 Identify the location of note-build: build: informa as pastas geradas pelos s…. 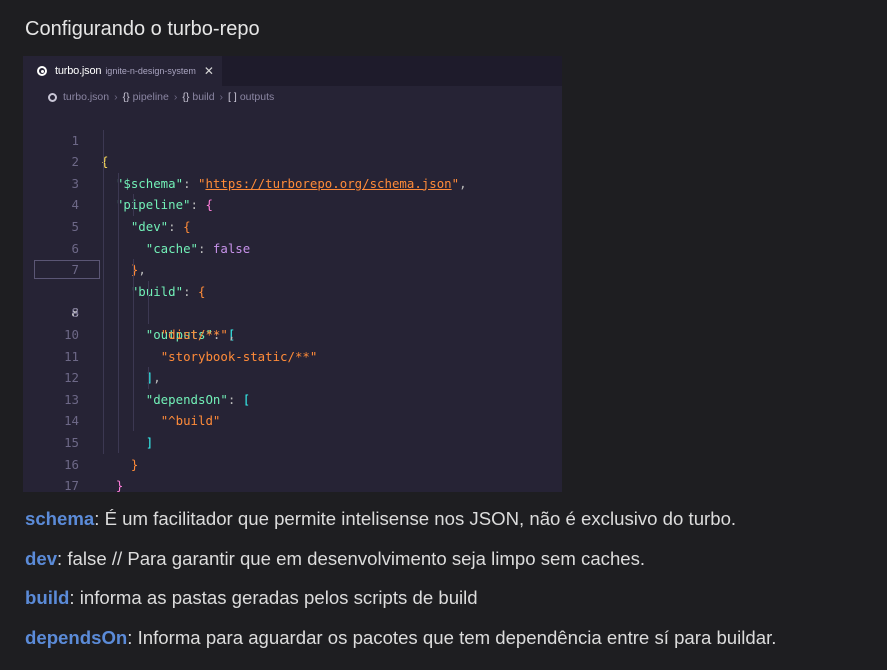
(400, 605).